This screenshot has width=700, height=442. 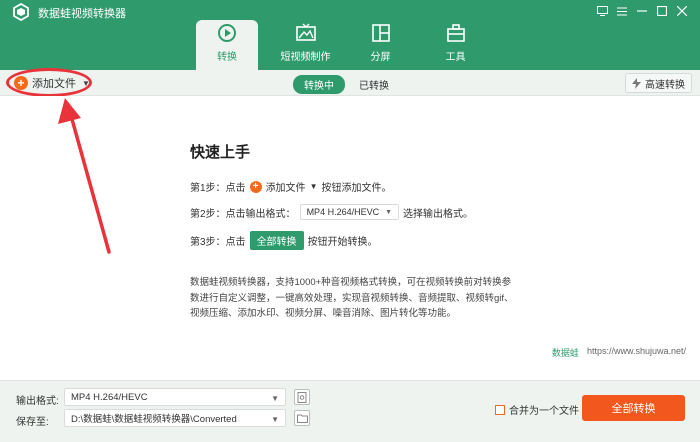 I want to click on short-video-icon, so click(x=305, y=32).